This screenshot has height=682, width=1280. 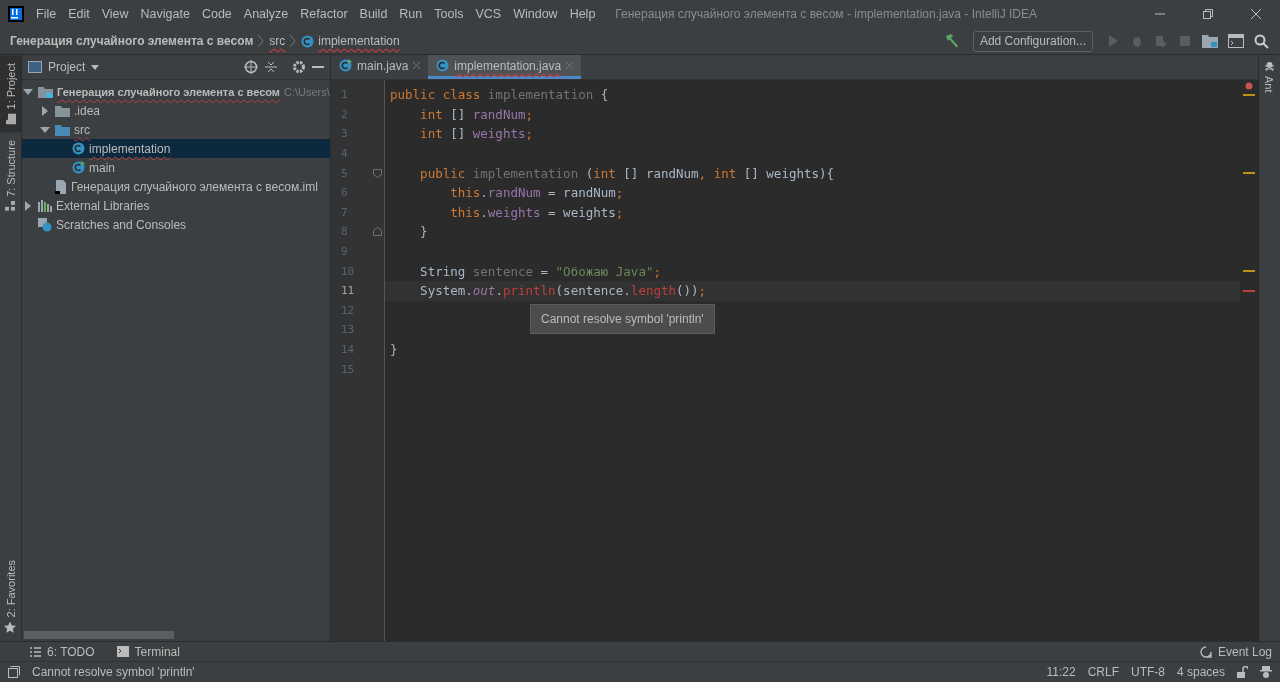 I want to click on tool-window-button: Terminal, so click(x=148, y=651).